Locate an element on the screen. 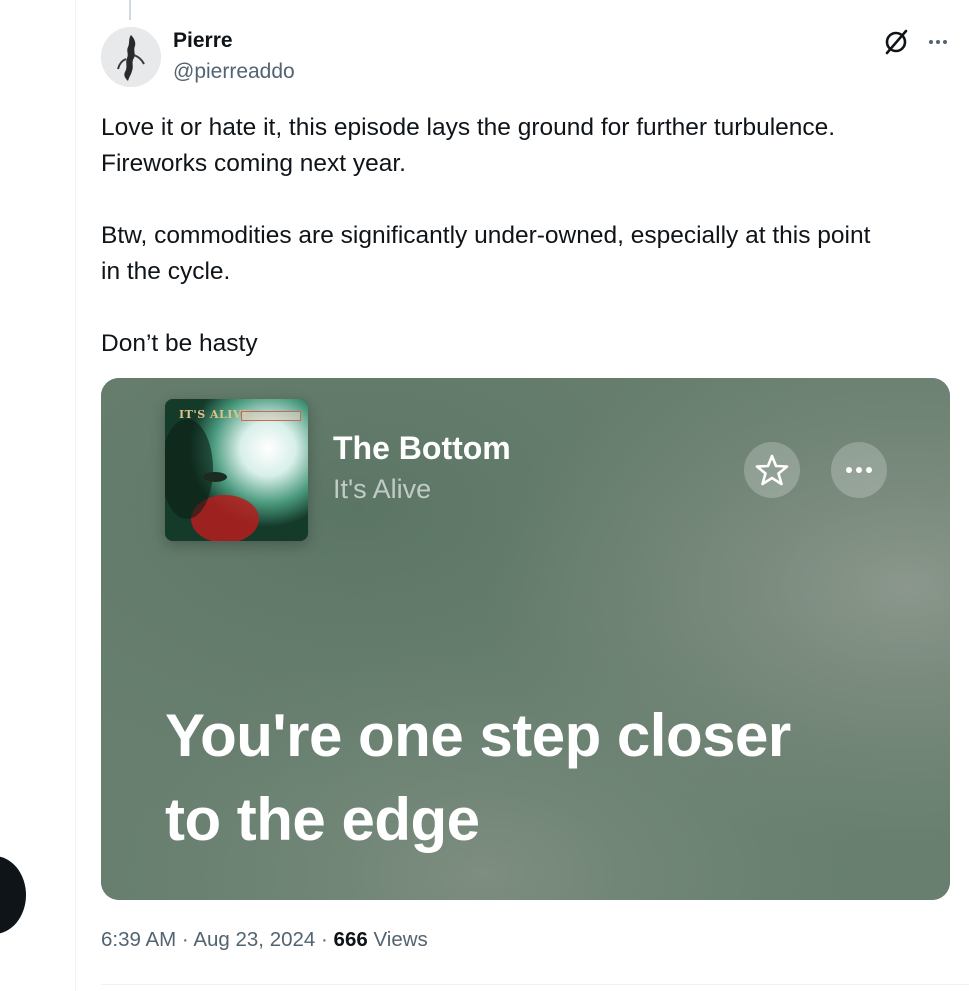 This screenshot has height=991, width=969. views-count: 666 is located at coordinates (351, 939).